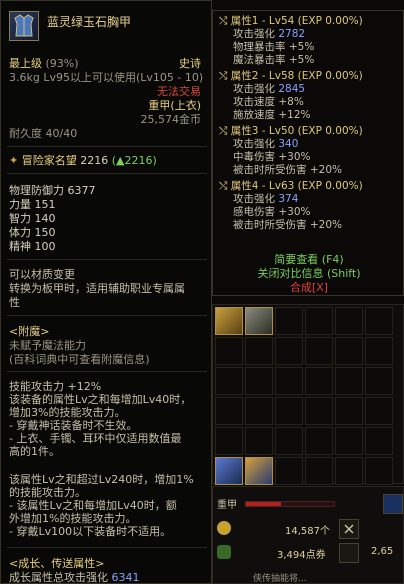 This screenshot has width=404, height=584. Describe the element at coordinates (43, 133) in the screenshot. I see `durability: 耐久度 40/40` at that location.